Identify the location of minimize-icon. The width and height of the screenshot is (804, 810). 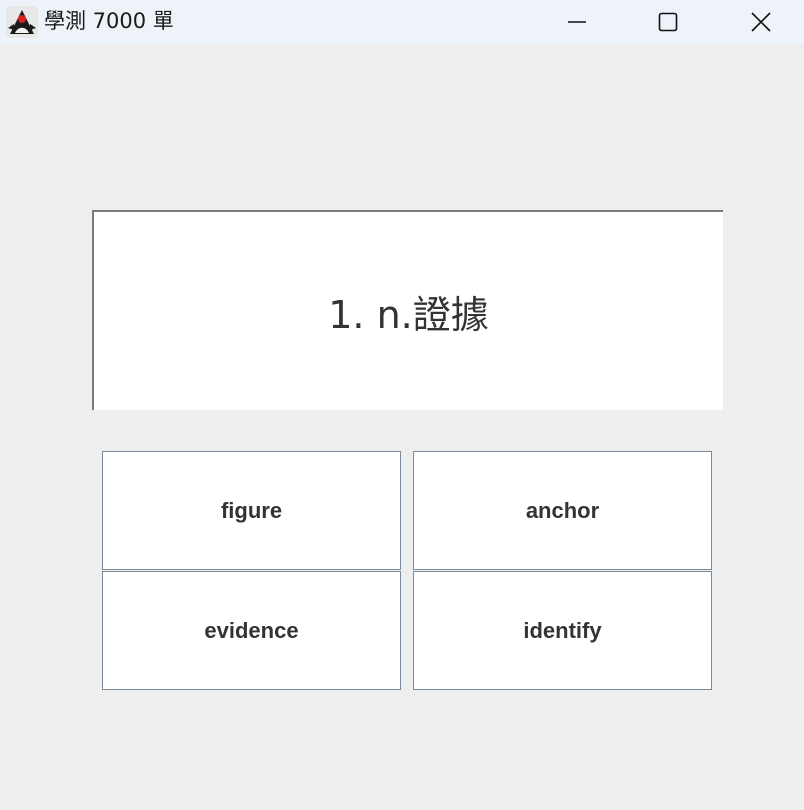
(577, 22).